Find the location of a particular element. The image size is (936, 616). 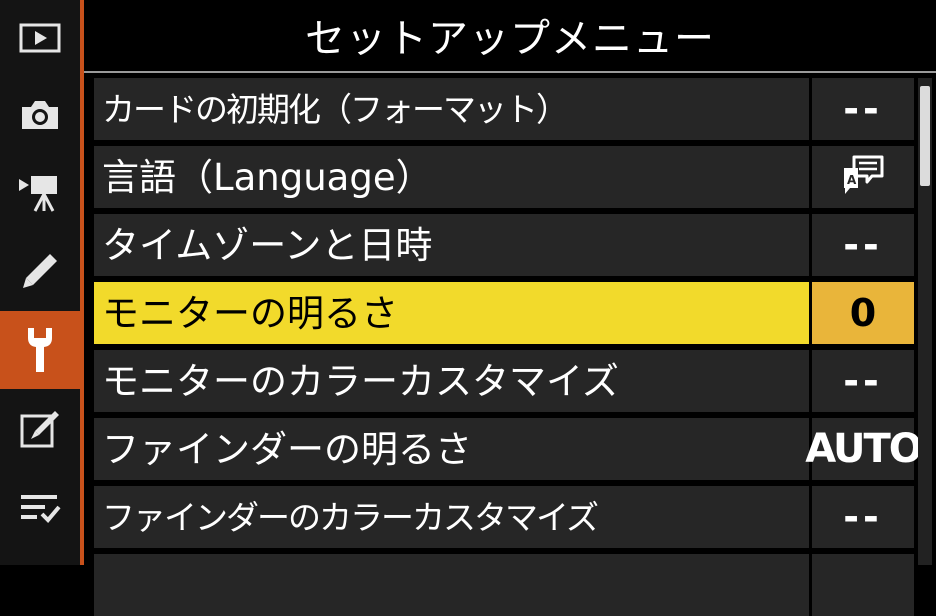

menu-item-partial is located at coordinates (504, 585).